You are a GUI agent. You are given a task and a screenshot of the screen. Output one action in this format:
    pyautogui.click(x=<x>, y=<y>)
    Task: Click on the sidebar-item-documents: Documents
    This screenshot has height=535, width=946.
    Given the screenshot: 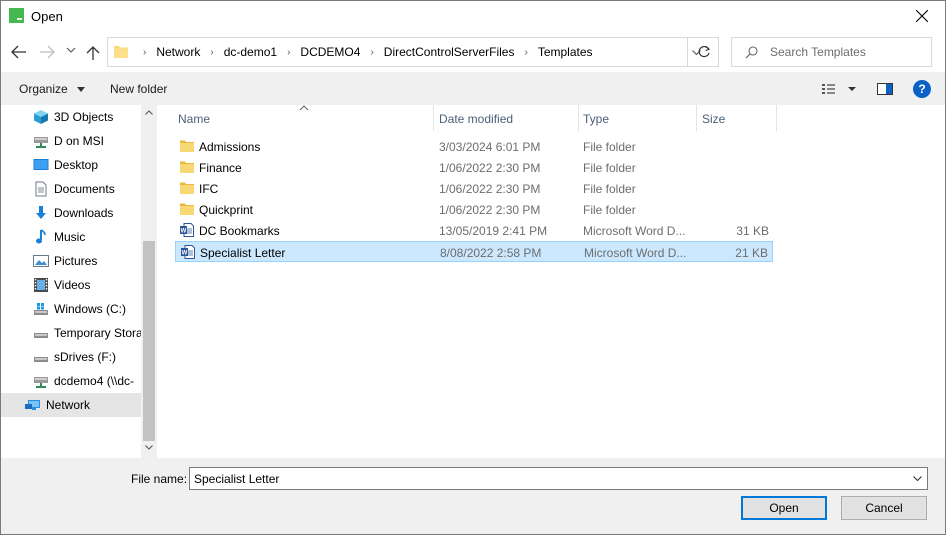 What is the action you would take?
    pyautogui.click(x=71, y=189)
    